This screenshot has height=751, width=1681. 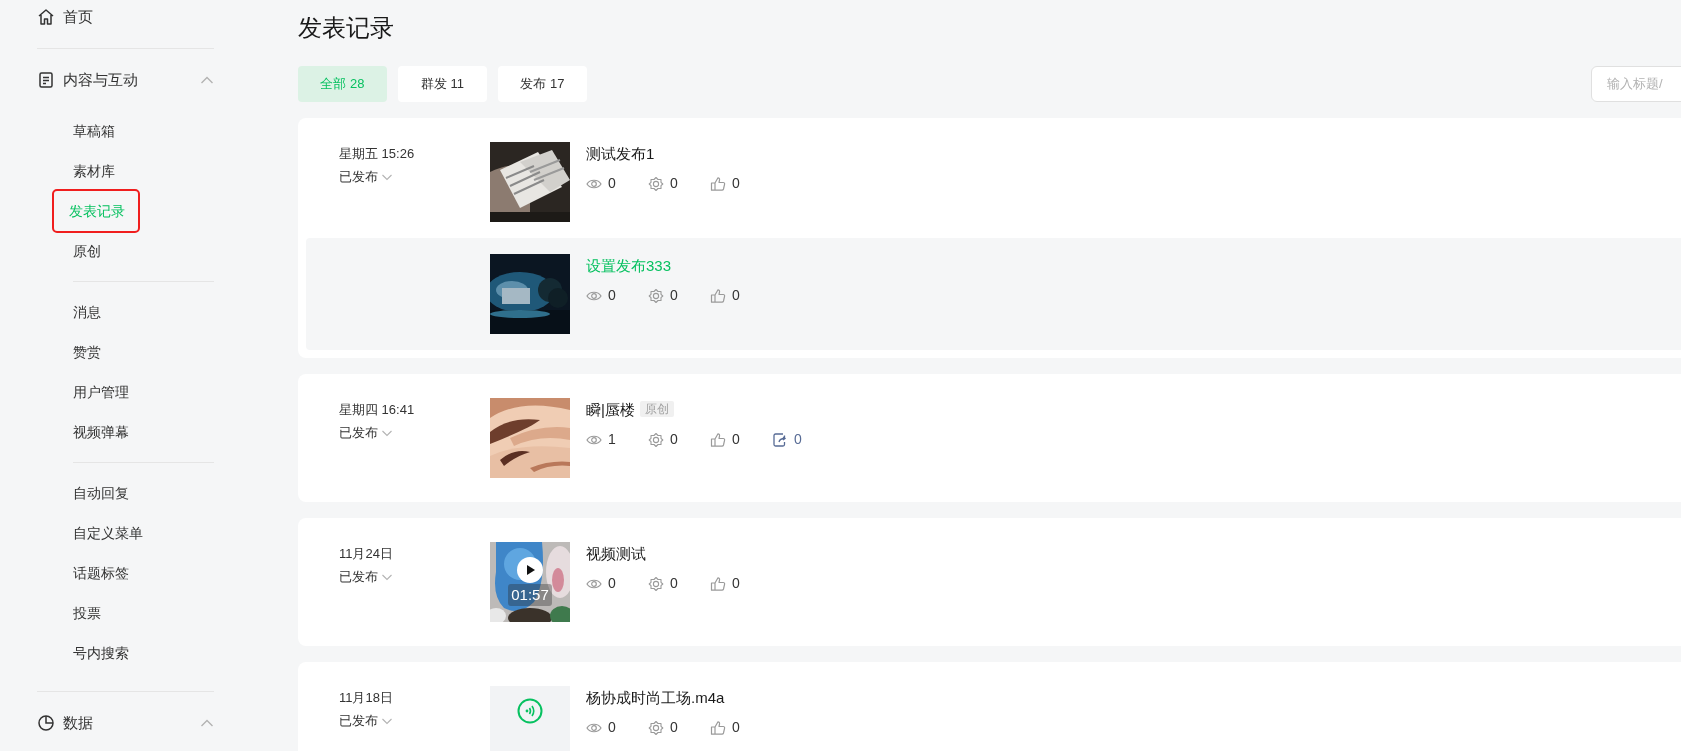 I want to click on sidebar-section: 数据, so click(x=78, y=723).